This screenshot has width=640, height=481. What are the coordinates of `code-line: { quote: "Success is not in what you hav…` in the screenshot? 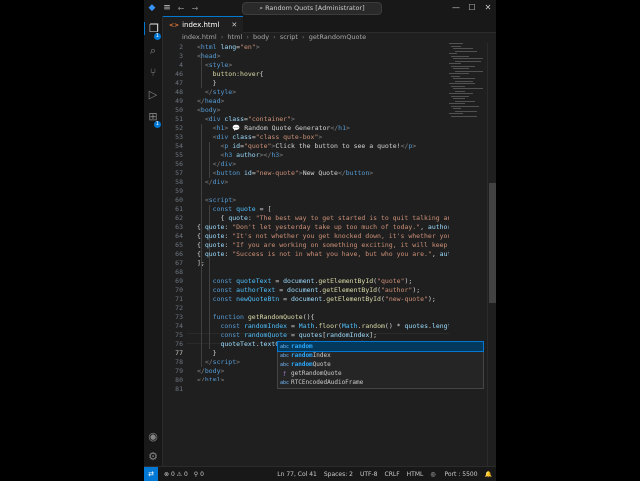 It's located at (323, 254).